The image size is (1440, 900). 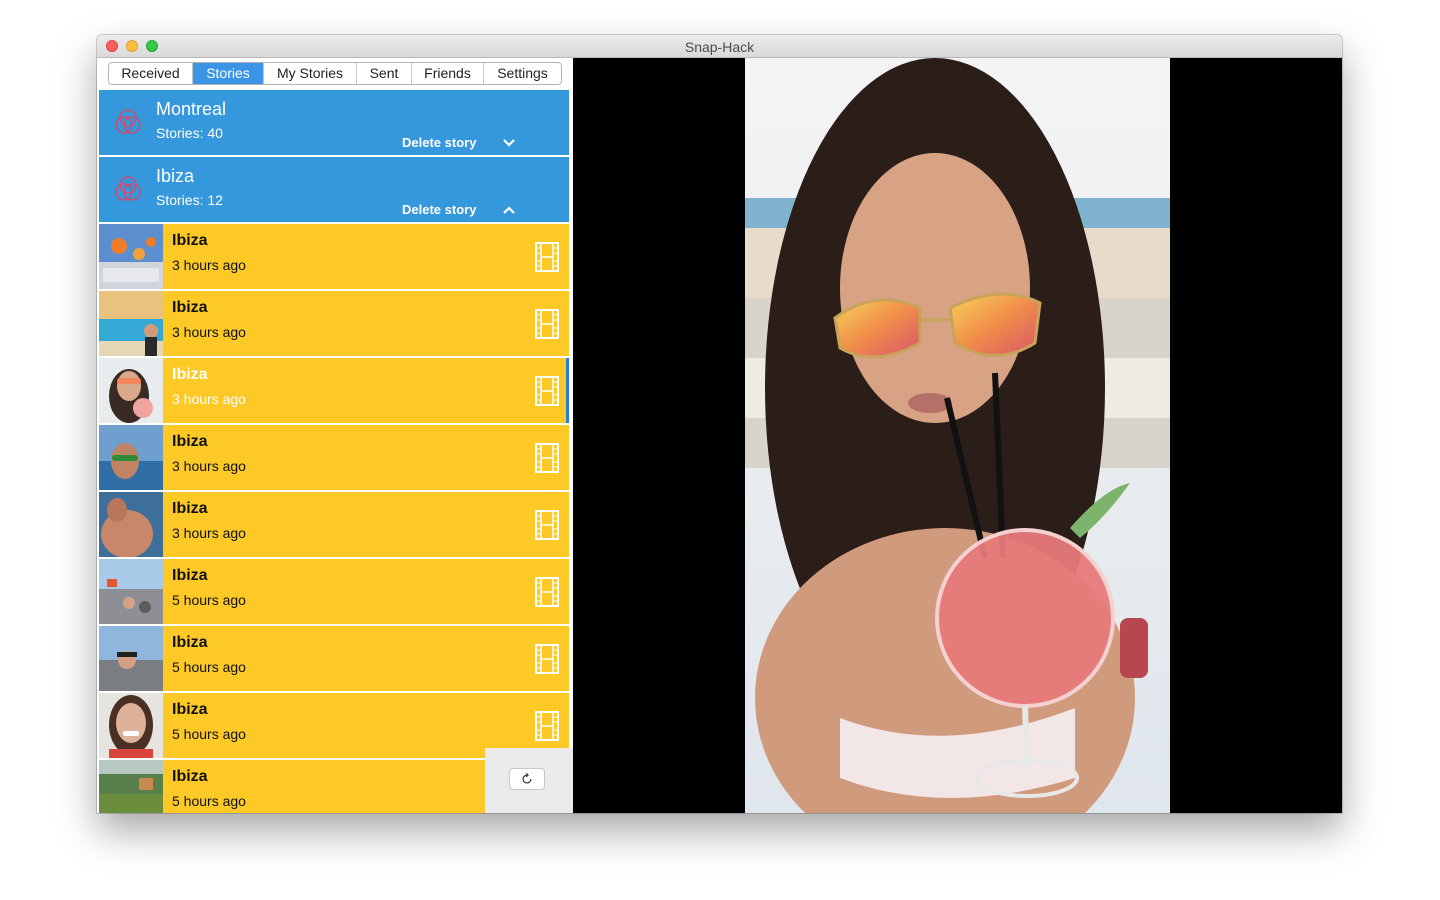 I want to click on story-group-count: Stories: 12, so click(x=189, y=200).